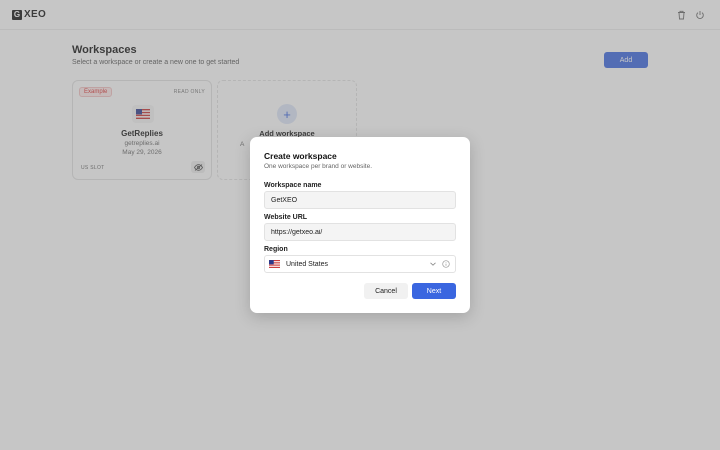 Image resolution: width=720 pixels, height=450 pixels. What do you see at coordinates (360, 264) in the screenshot?
I see `region-select: United States` at bounding box center [360, 264].